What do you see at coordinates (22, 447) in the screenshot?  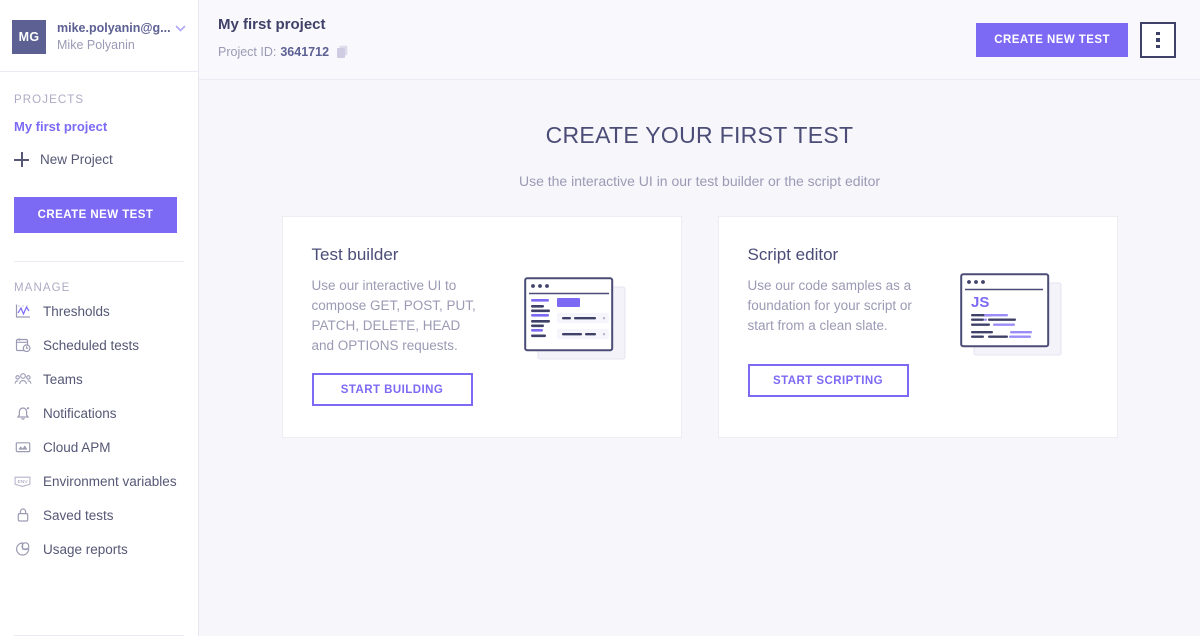 I see `cloud-apm-chart-icon` at bounding box center [22, 447].